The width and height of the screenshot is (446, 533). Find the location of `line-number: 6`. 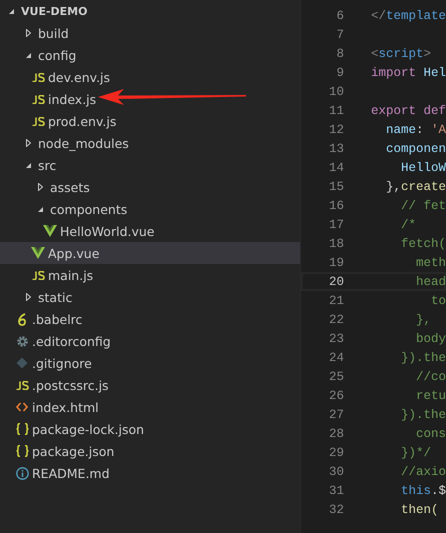

line-number: 6 is located at coordinates (340, 15).